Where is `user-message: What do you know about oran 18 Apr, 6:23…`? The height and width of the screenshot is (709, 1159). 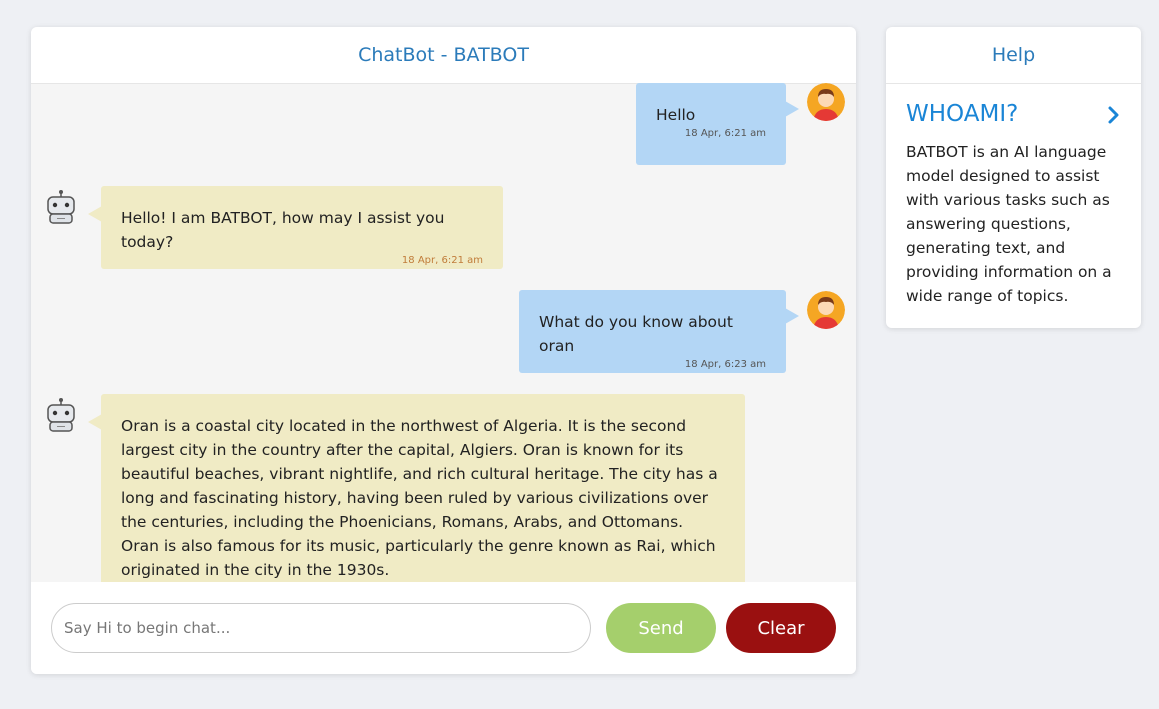 user-message: What do you know about oran 18 Apr, 6:23… is located at coordinates (659, 331).